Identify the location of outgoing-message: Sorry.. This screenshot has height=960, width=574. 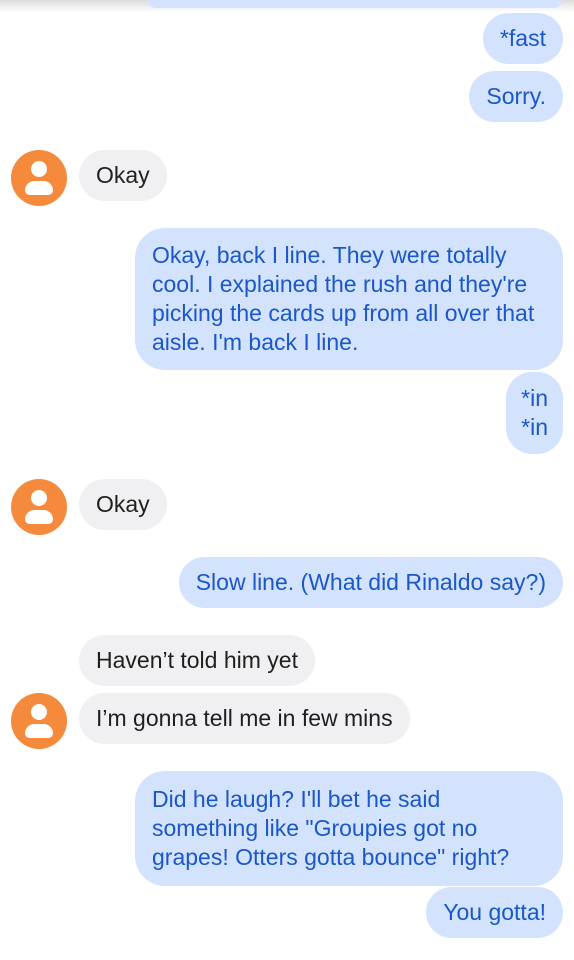
(516, 96).